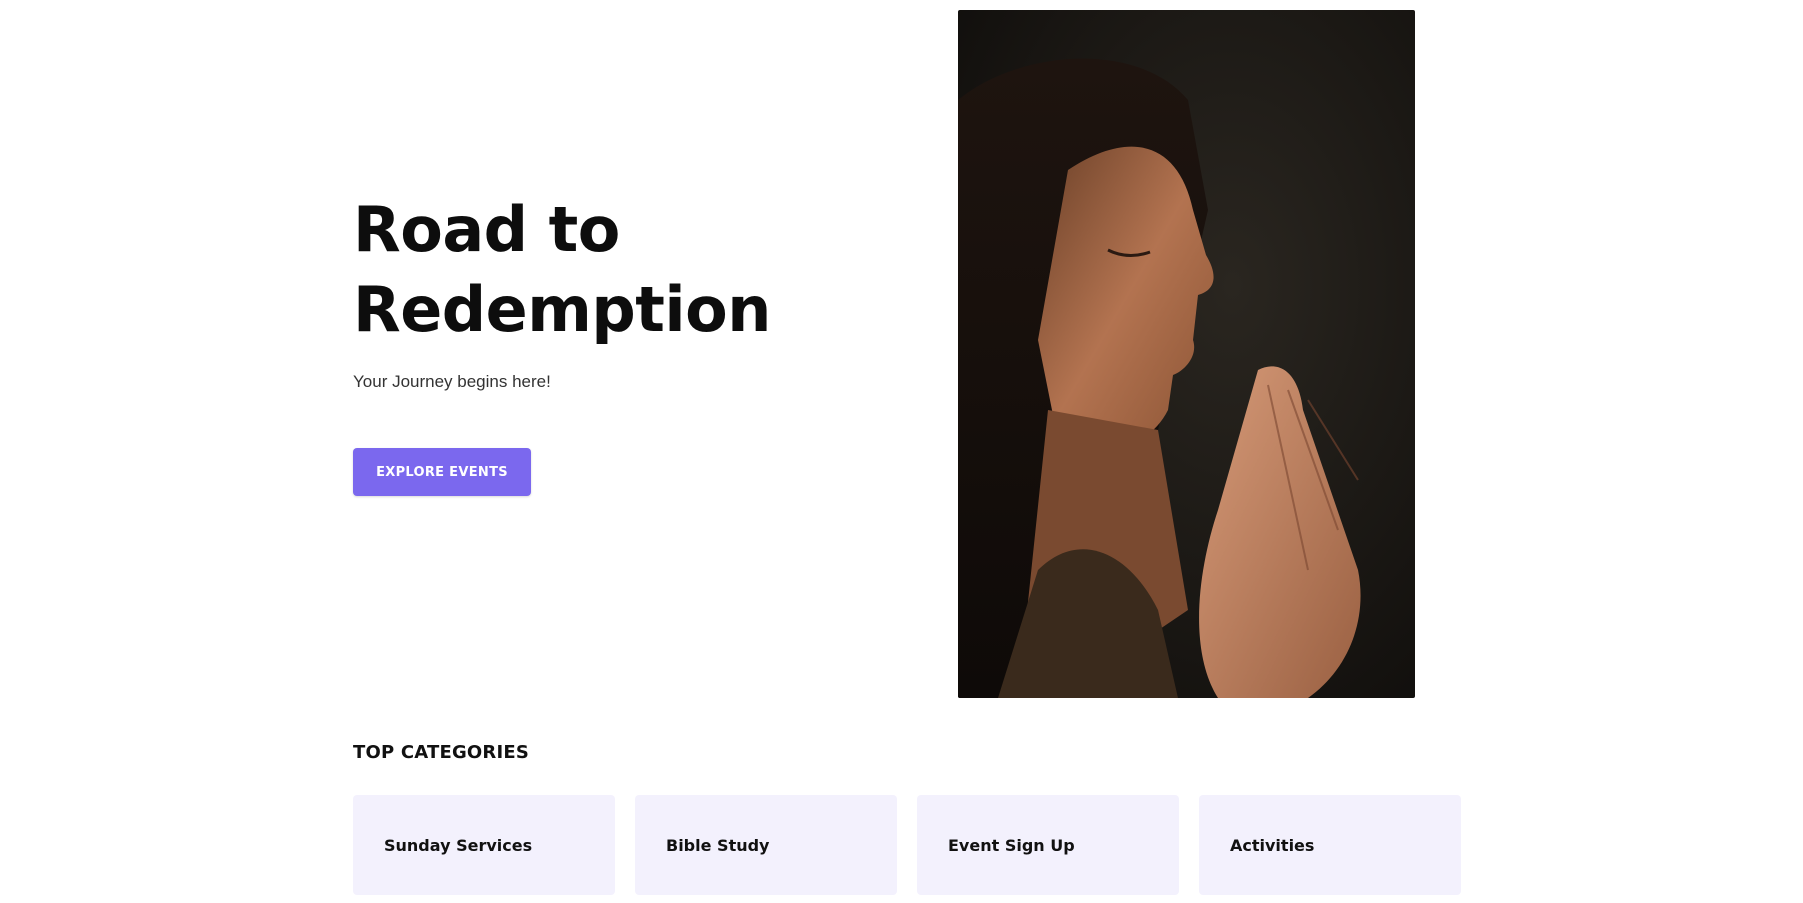 Image resolution: width=1803 pixels, height=903 pixels. I want to click on category-card-event-sign-up: Event Sign Up, so click(1048, 845).